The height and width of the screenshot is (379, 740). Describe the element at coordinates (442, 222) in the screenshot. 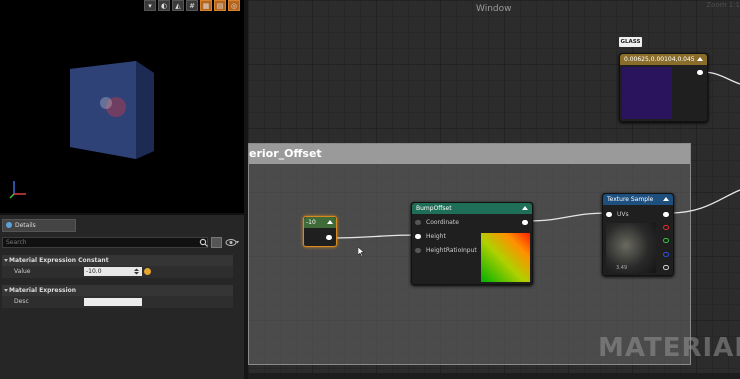

I see `pin-label-coordinate: Coordinate` at that location.